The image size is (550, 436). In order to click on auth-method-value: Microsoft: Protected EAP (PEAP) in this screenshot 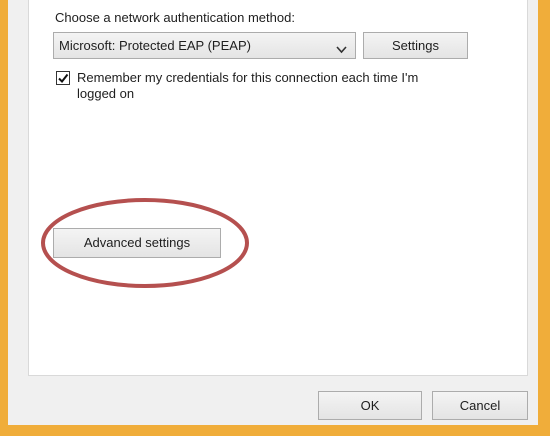, I will do `click(155, 45)`.